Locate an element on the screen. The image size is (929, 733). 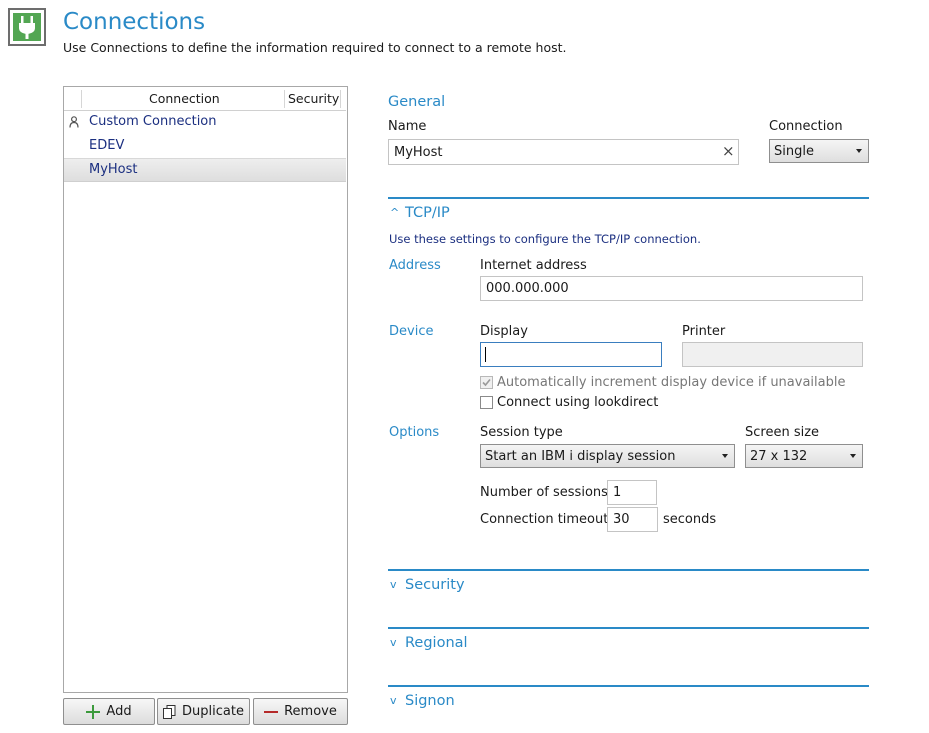
tcpip-divider is located at coordinates (628, 198).